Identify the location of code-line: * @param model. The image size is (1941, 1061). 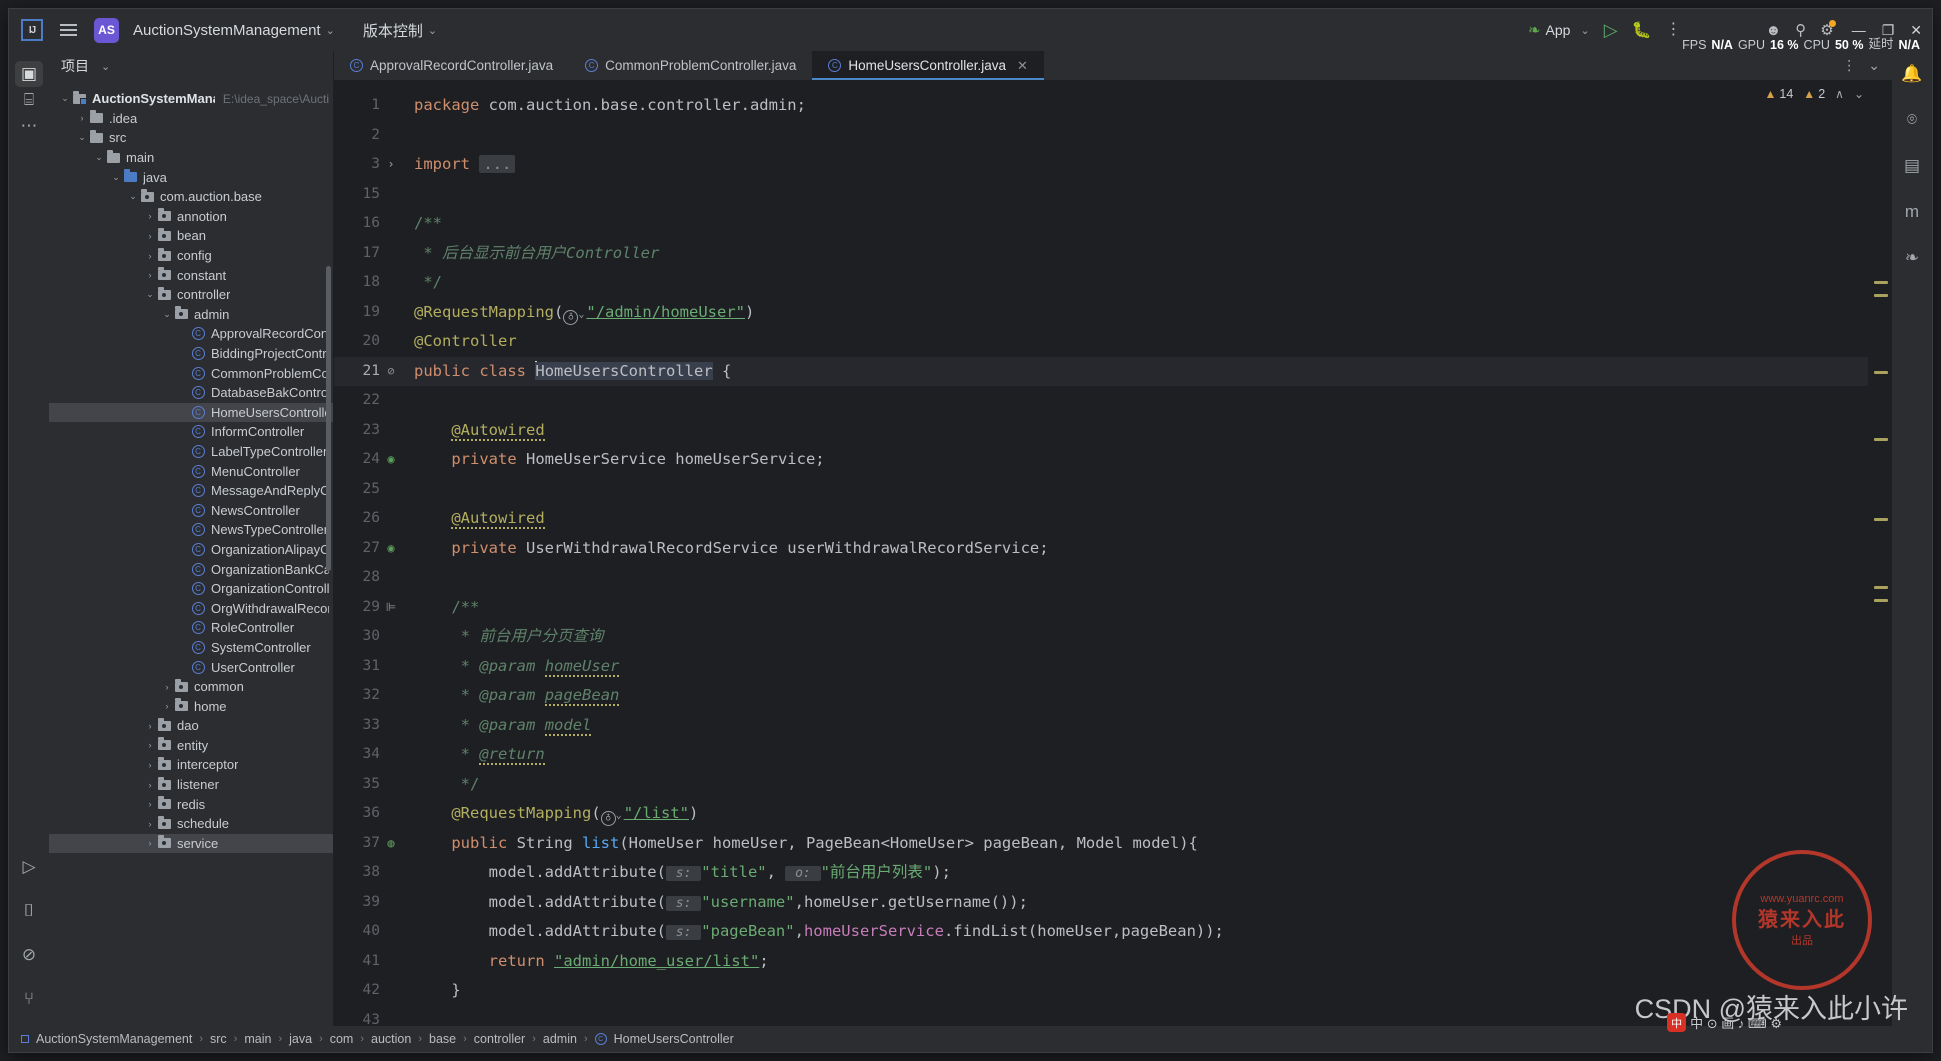
(1137, 726).